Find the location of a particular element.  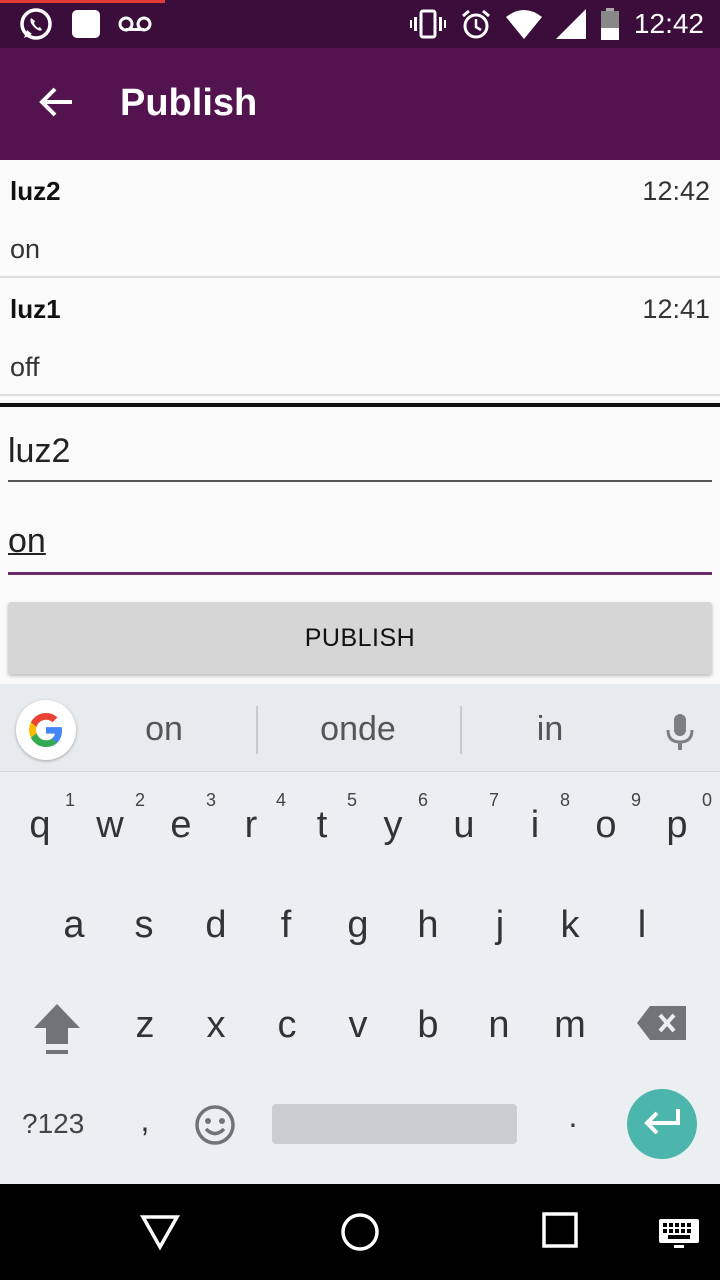

key-k: k is located at coordinates (570, 925).